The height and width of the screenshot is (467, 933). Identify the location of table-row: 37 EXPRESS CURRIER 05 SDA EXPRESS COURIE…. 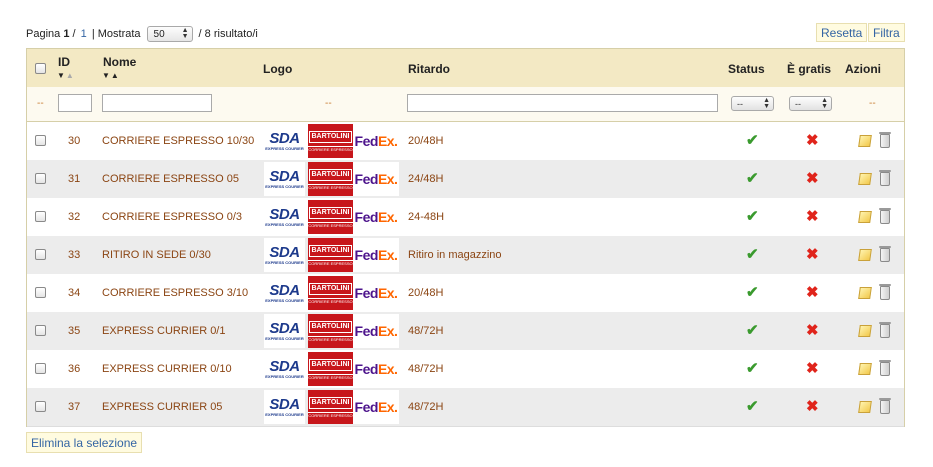
(465, 407).